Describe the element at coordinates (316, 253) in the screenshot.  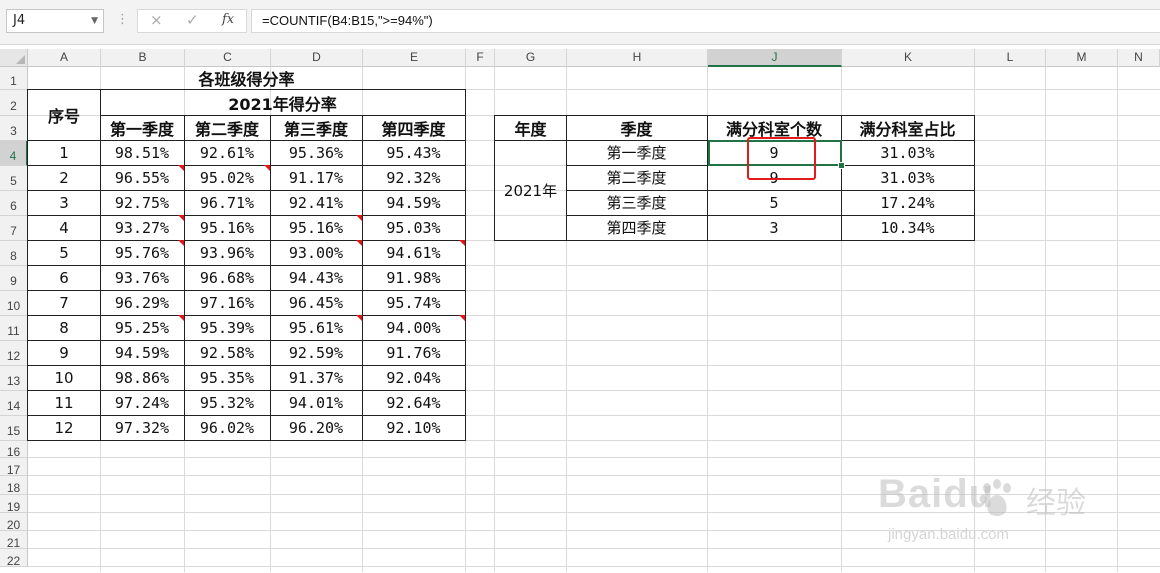
I see `rate-cell: 93.00%` at that location.